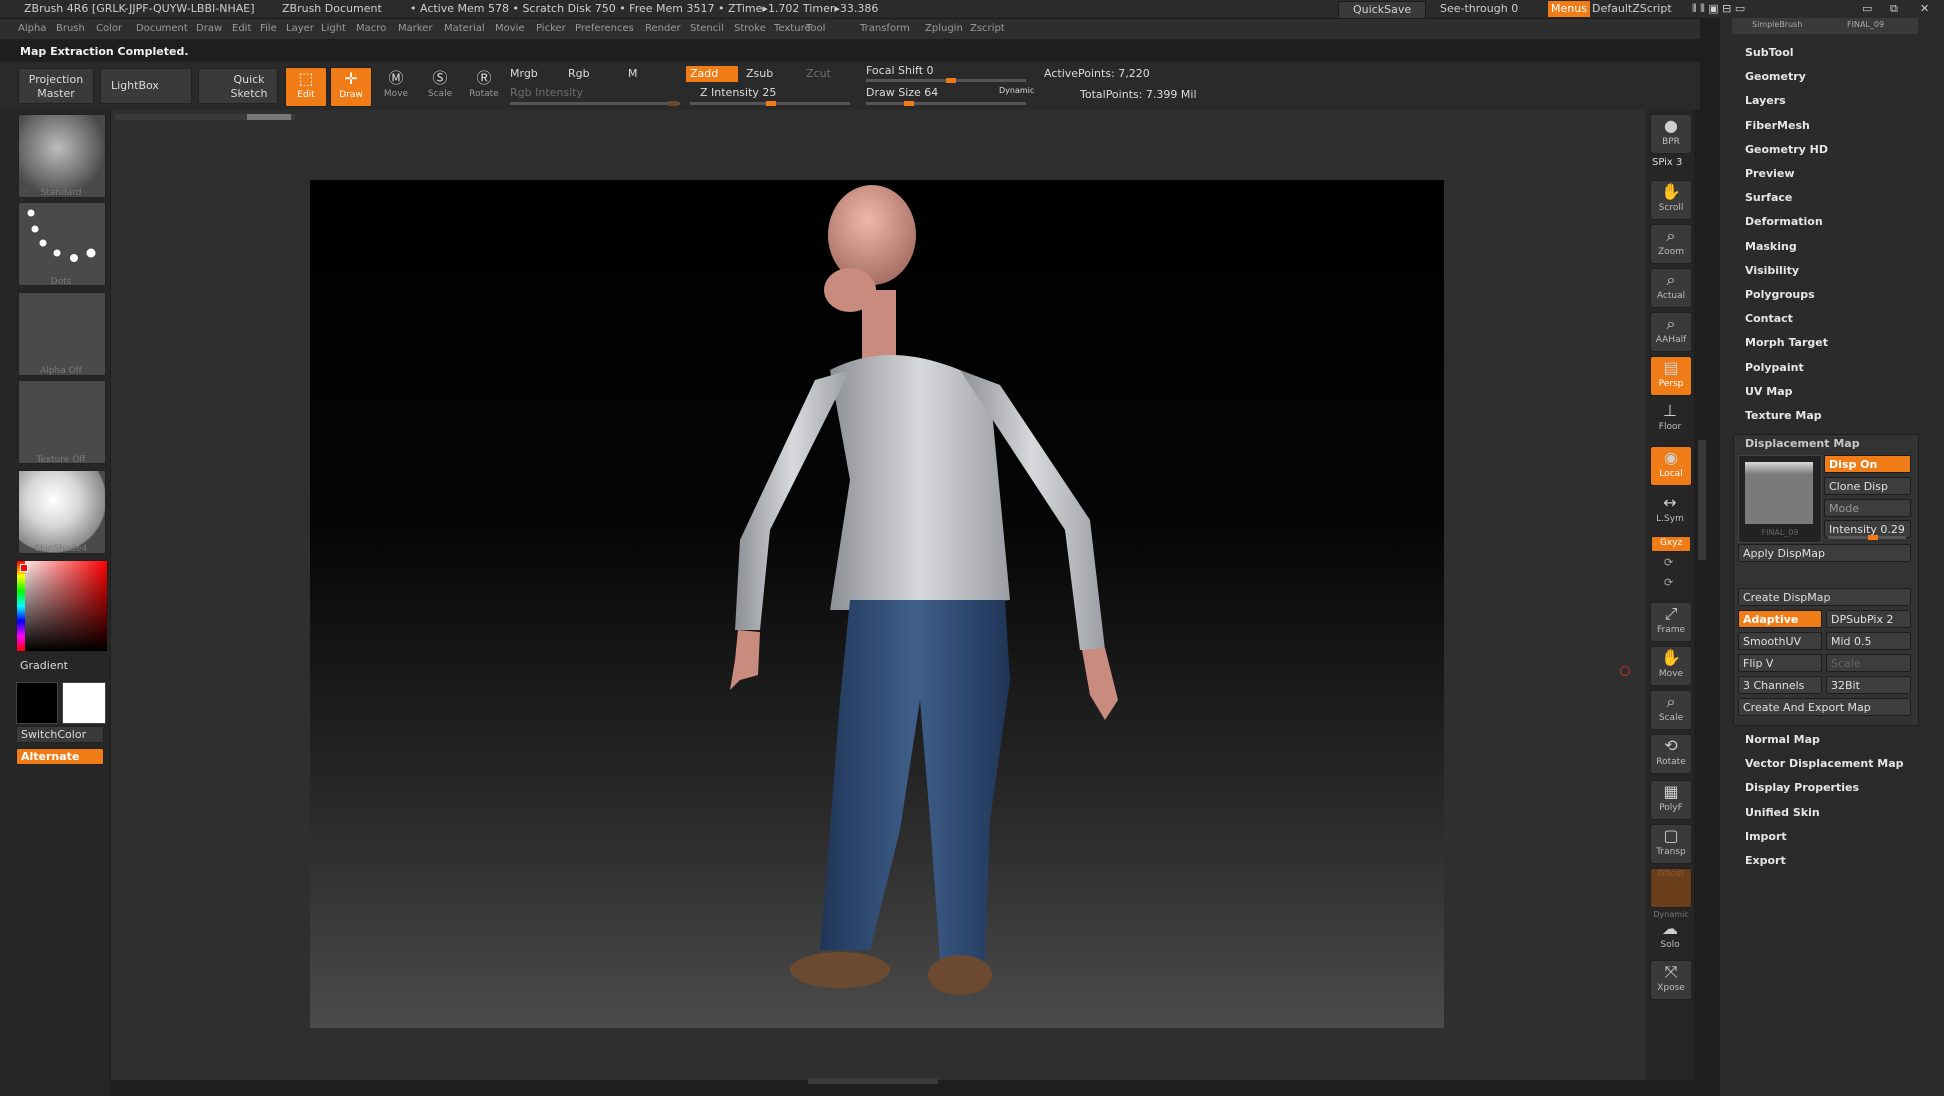  Describe the element at coordinates (60, 756) in the screenshot. I see `alternate-button: Alternate` at that location.